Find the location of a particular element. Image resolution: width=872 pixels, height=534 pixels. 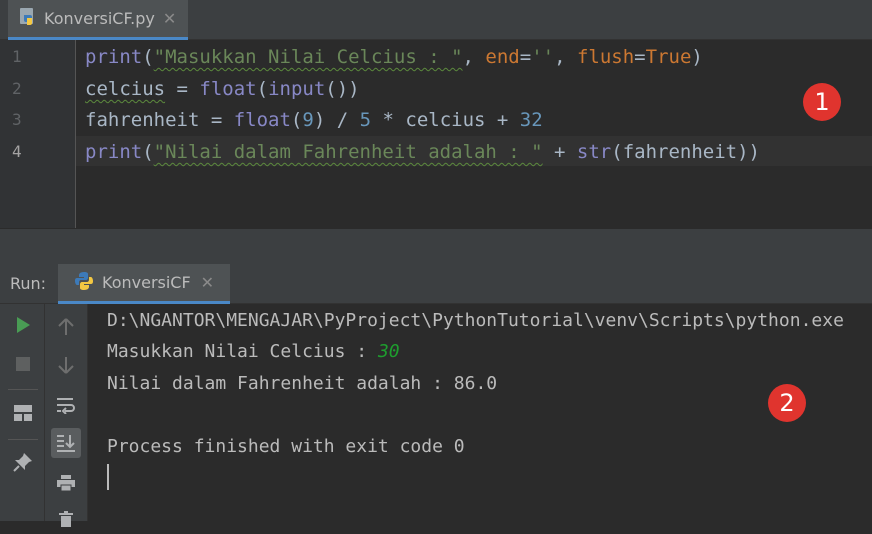

line-number-gutter: 1 2 3 4 is located at coordinates (38, 134).